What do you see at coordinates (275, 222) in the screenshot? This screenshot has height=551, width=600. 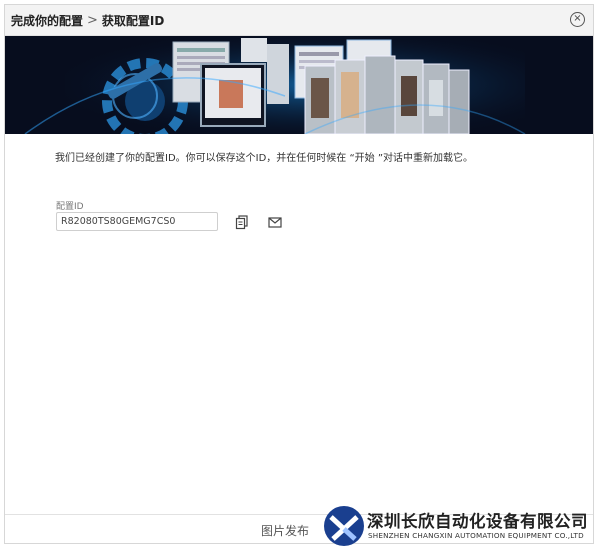 I see `mail-icon` at bounding box center [275, 222].